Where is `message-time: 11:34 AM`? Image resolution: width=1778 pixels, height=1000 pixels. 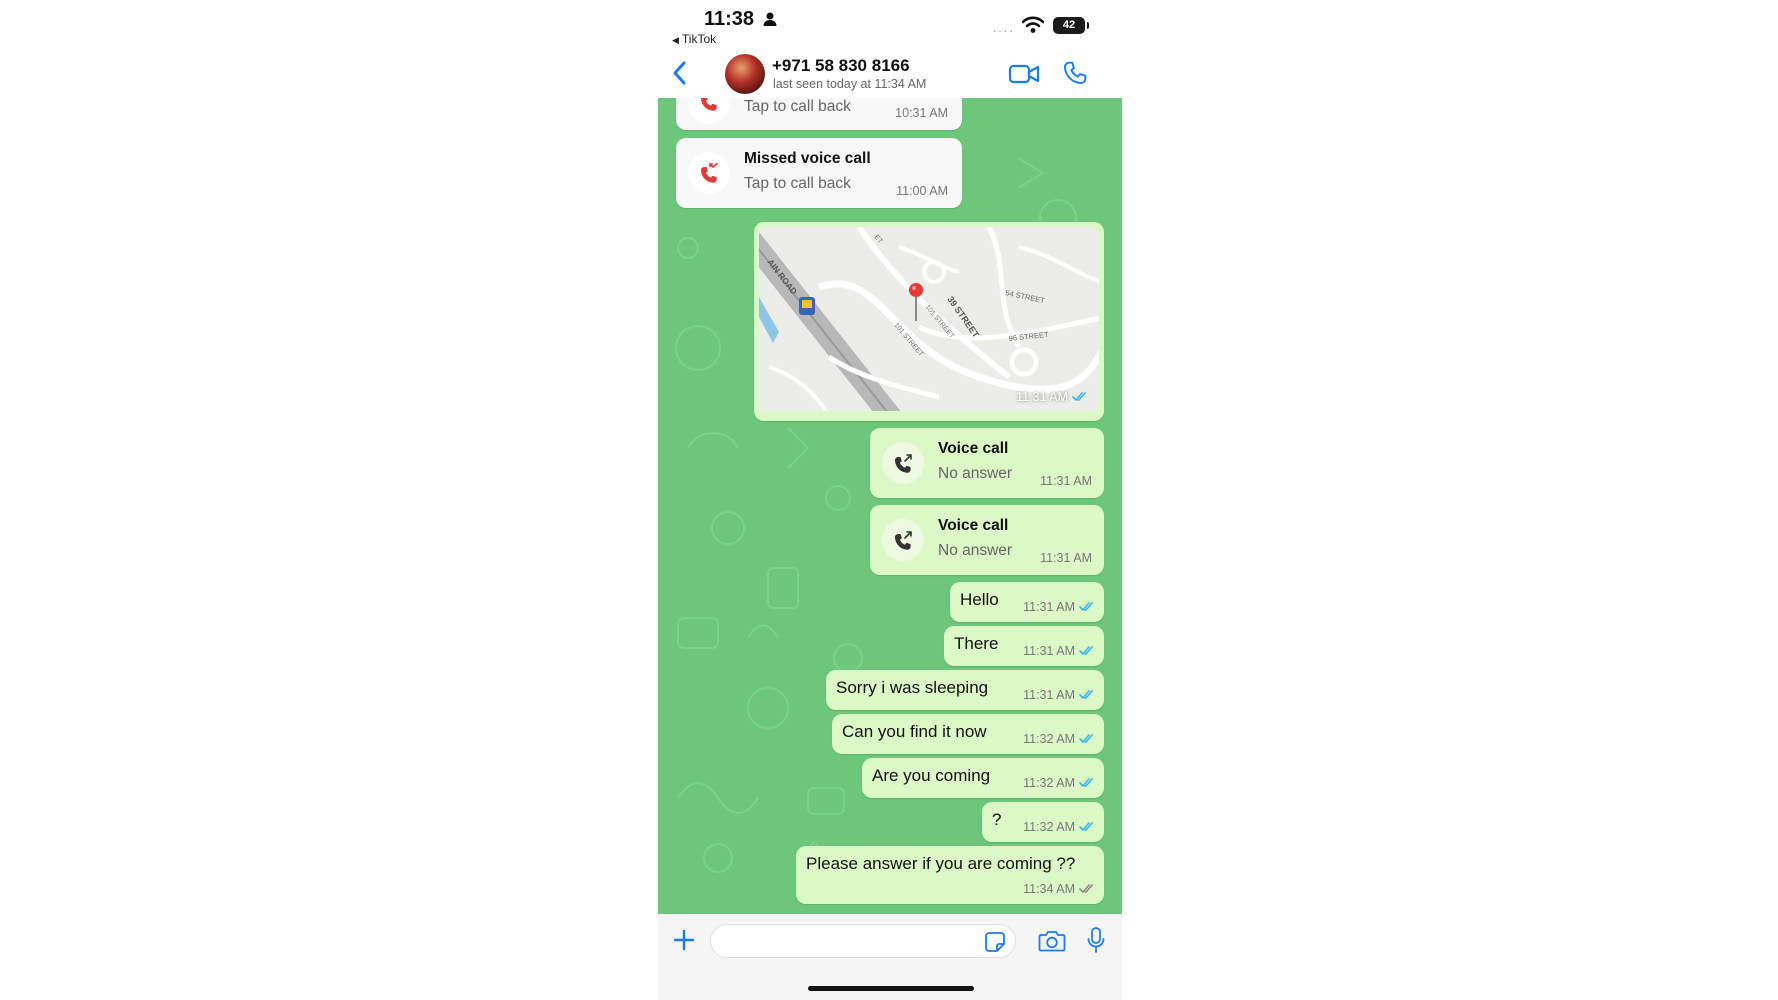 message-time: 11:34 AM is located at coordinates (1059, 889).